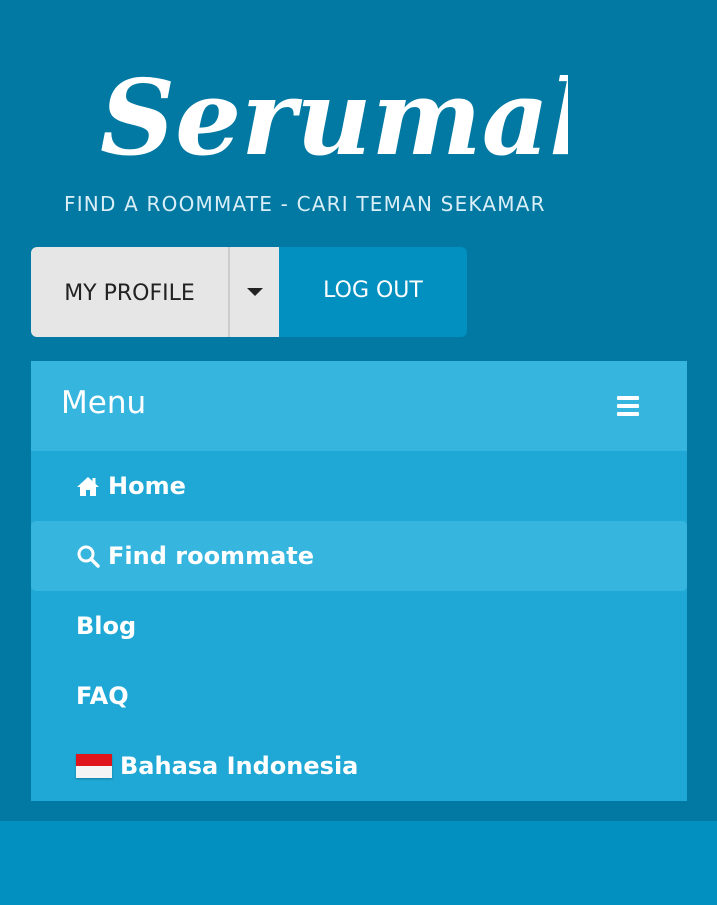 Image resolution: width=717 pixels, height=905 pixels. I want to click on logo-tagline: FIND A ROOMMATE - CARI TEMAN SEKAMAR, so click(305, 204).